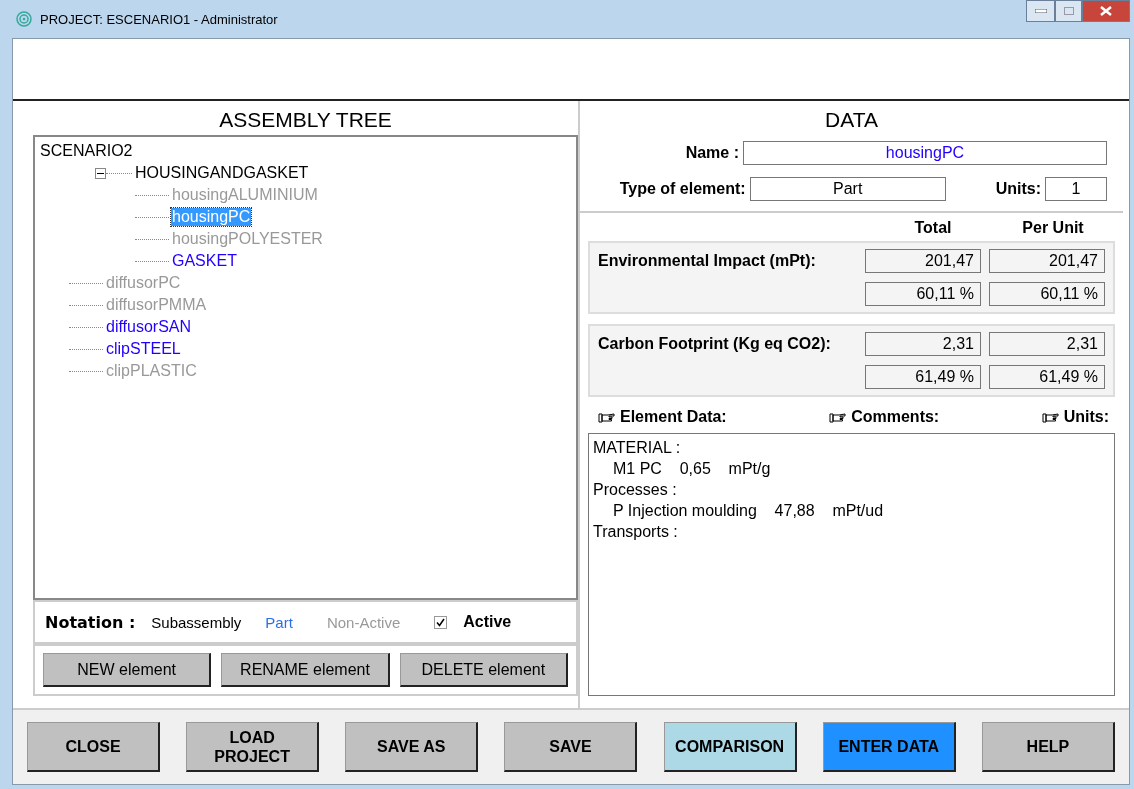 The image size is (1134, 789). I want to click on element-button: DELETE element, so click(483, 670).